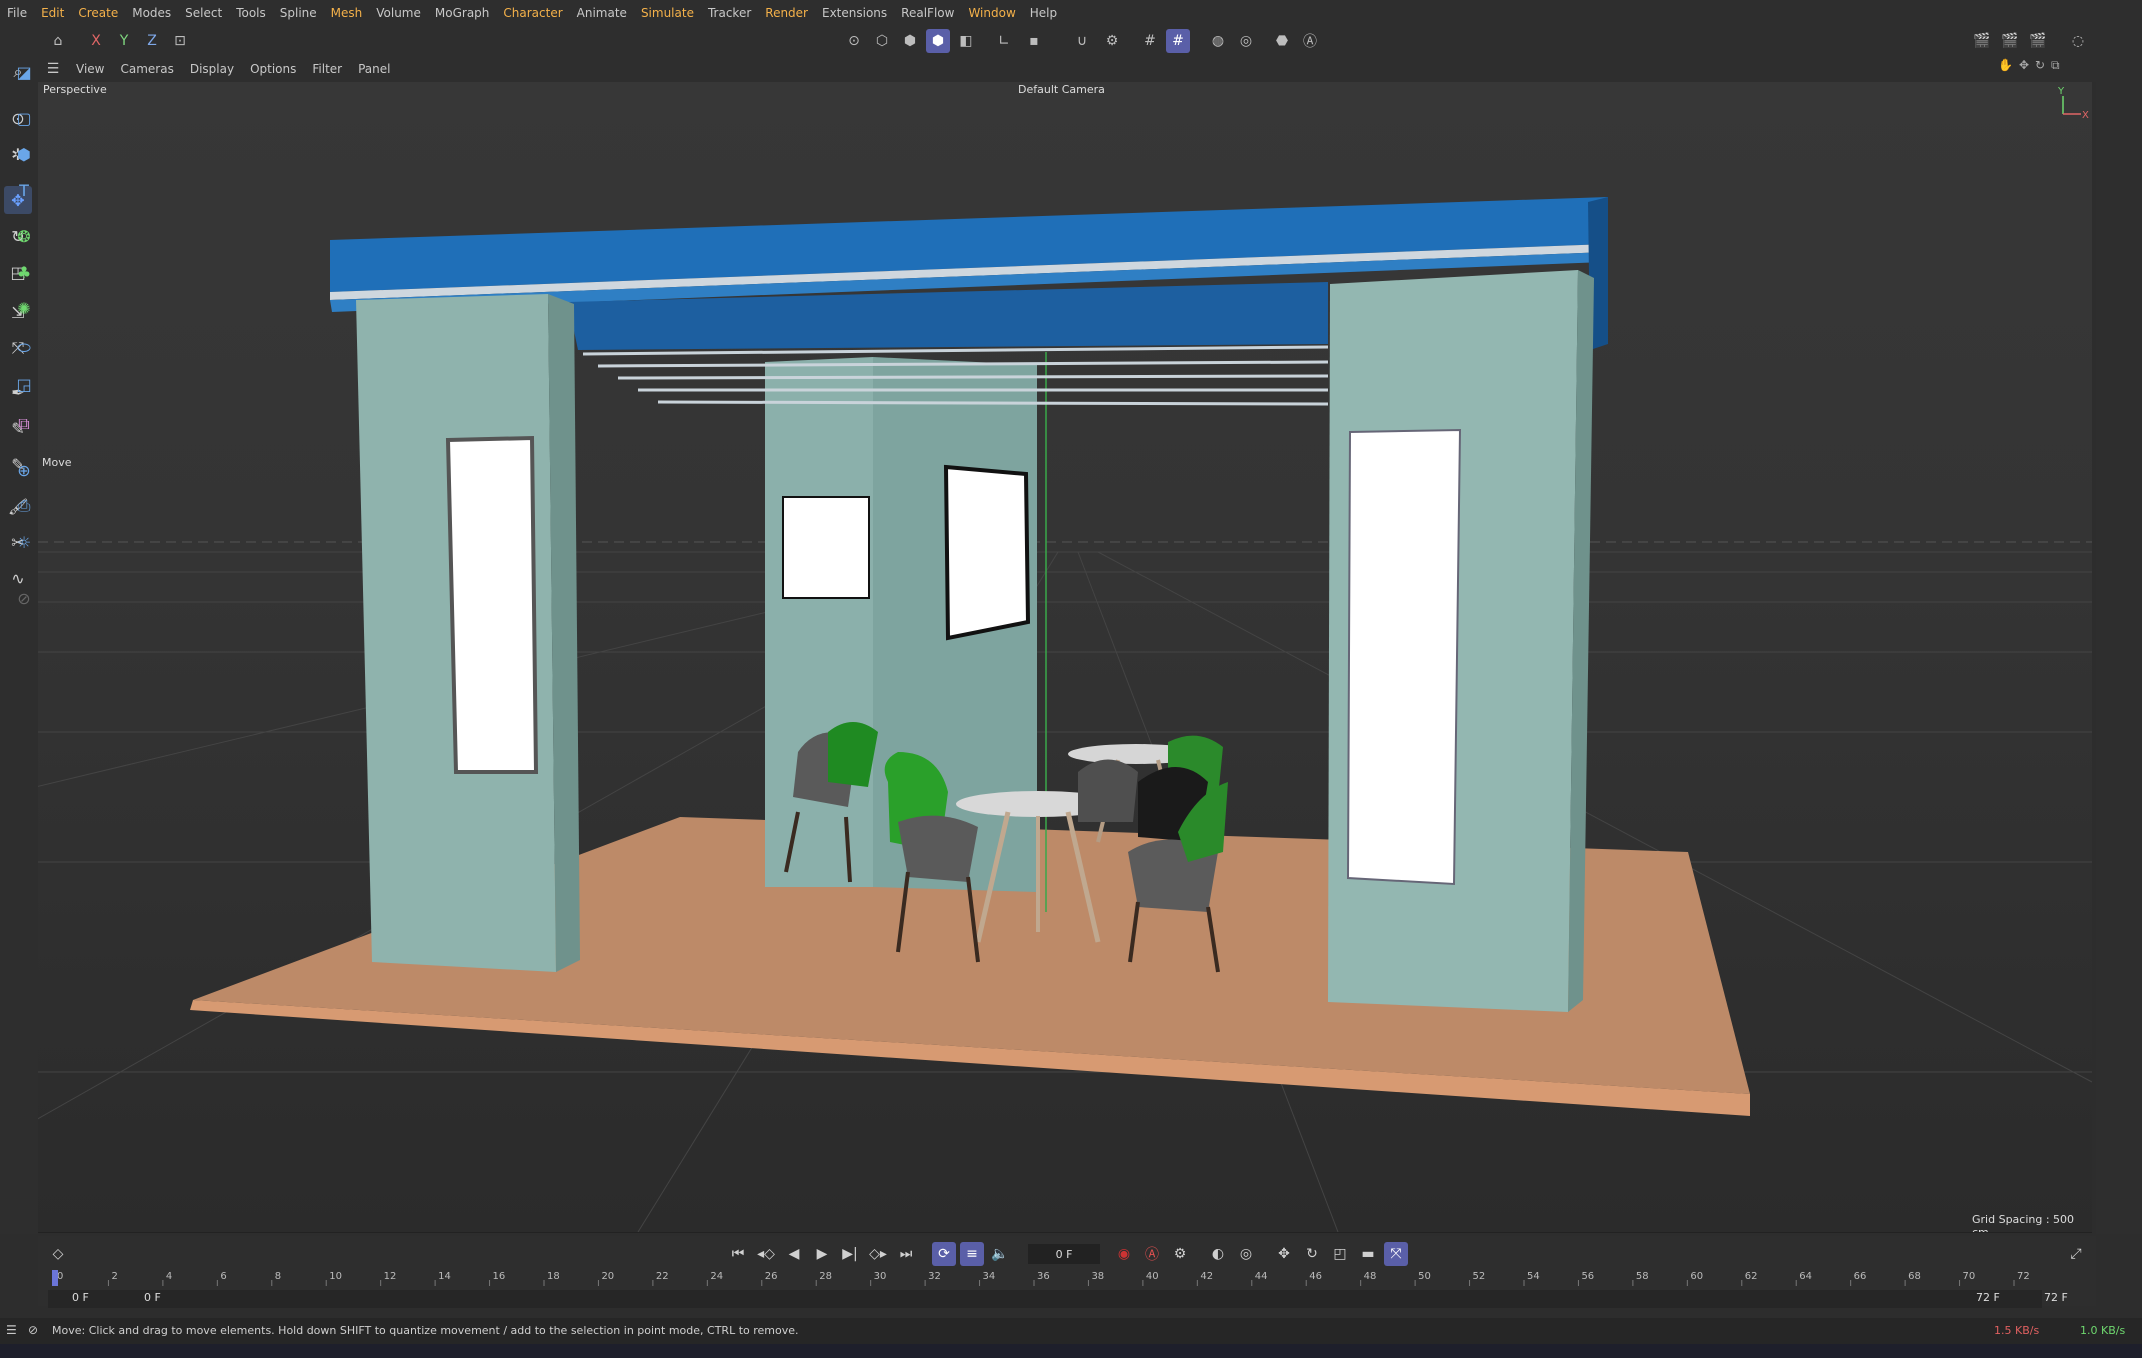  I want to click on next-frame-button: ▶|, so click(850, 1254).